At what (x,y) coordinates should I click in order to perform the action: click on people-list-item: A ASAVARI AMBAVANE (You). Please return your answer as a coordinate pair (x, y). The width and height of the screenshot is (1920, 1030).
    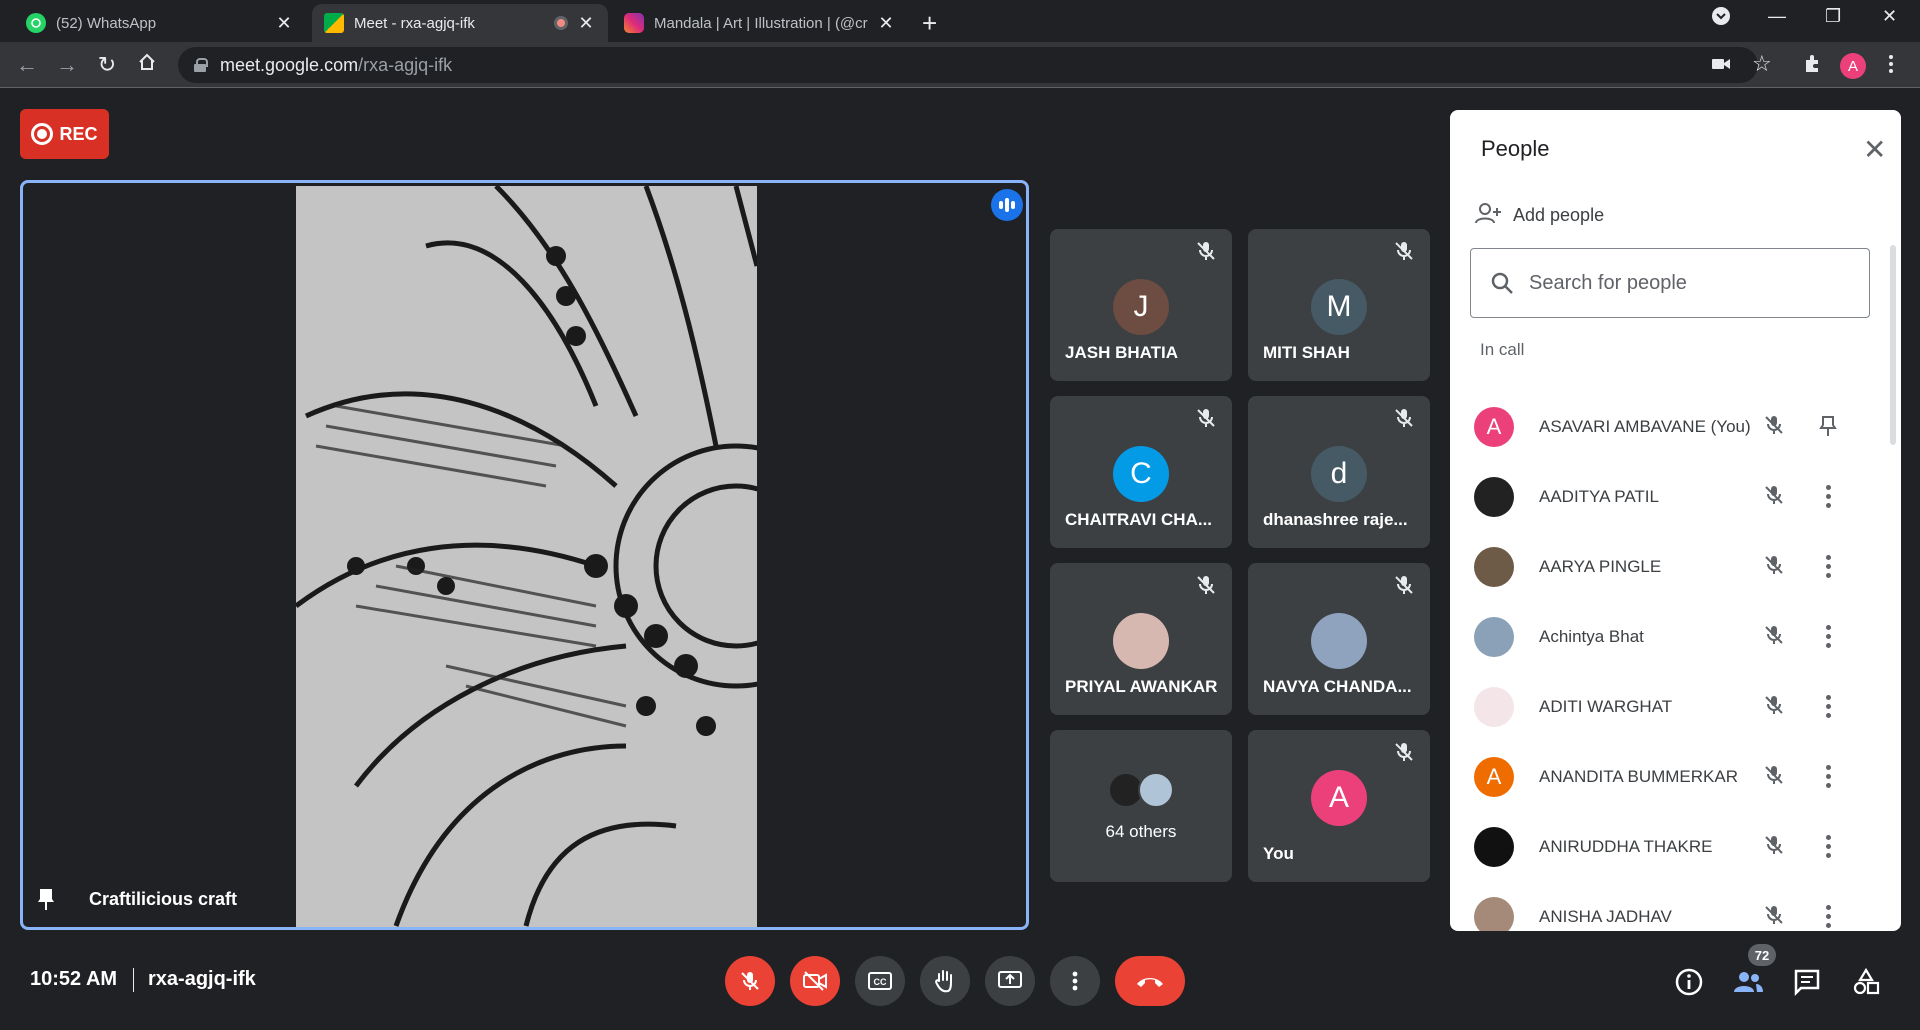
    Looking at the image, I should click on (1679, 427).